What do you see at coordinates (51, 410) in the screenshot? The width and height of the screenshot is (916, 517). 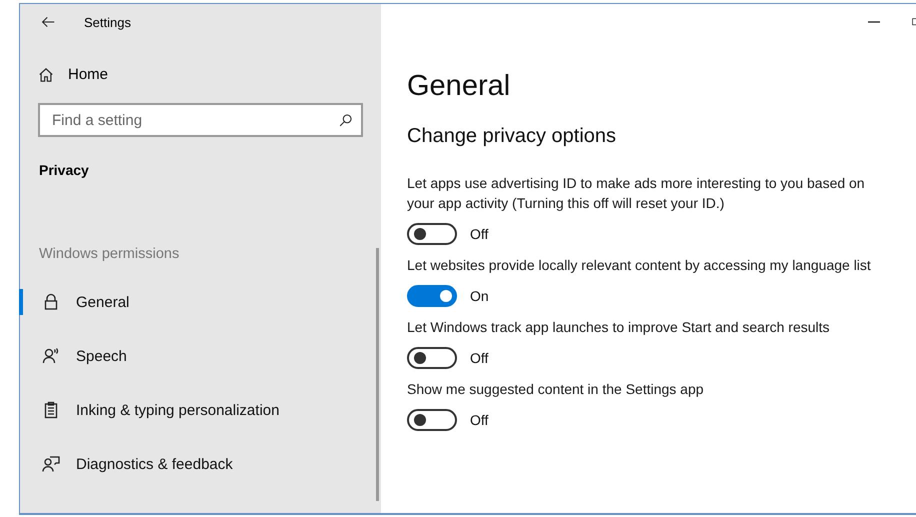 I see `clipboard-icon` at bounding box center [51, 410].